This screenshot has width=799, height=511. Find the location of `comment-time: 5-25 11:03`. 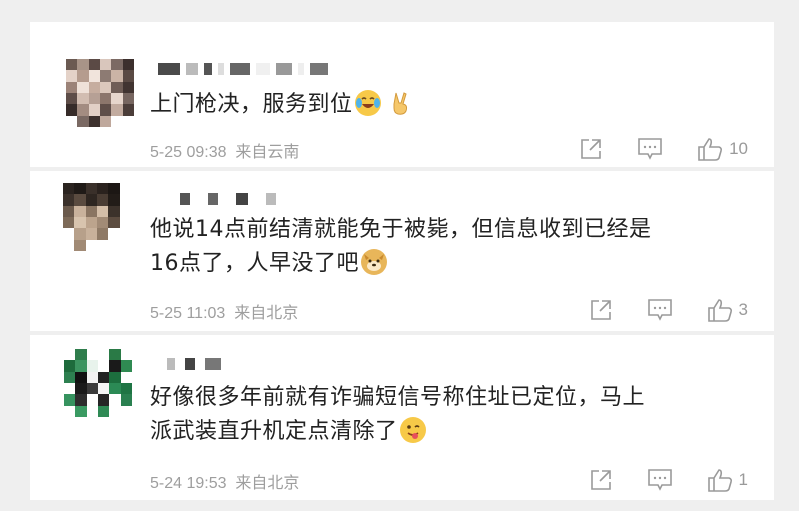

comment-time: 5-25 11:03 is located at coordinates (188, 313).